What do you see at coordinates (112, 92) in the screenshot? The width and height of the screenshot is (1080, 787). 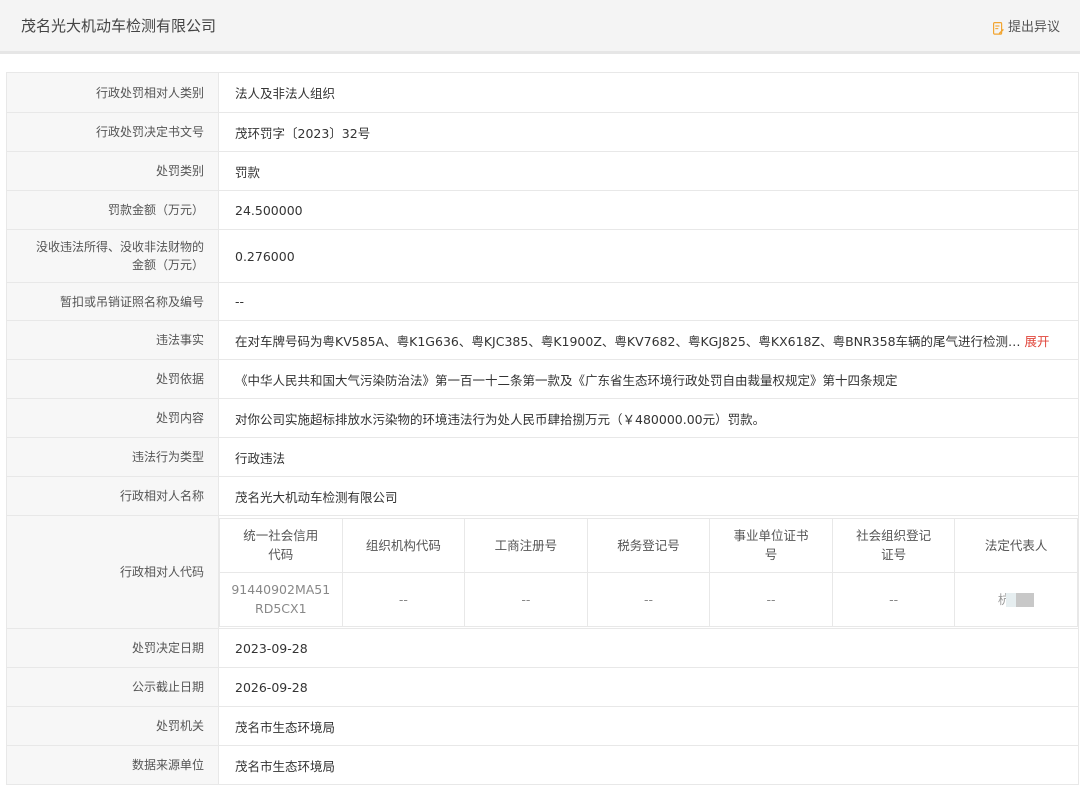 I see `row-label: 行政处罚相对人类别` at bounding box center [112, 92].